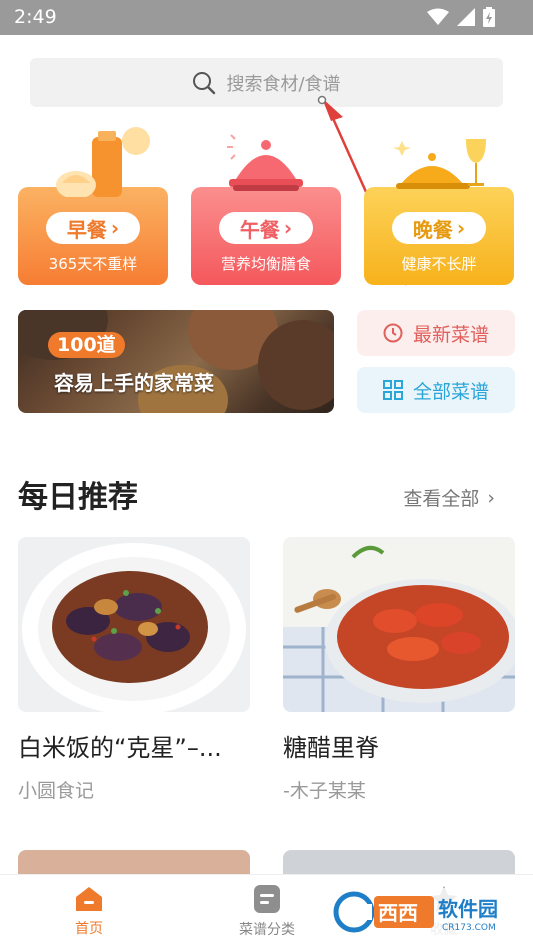 The width and height of the screenshot is (533, 948). I want to click on breakfast-label: 早餐, so click(86, 229).